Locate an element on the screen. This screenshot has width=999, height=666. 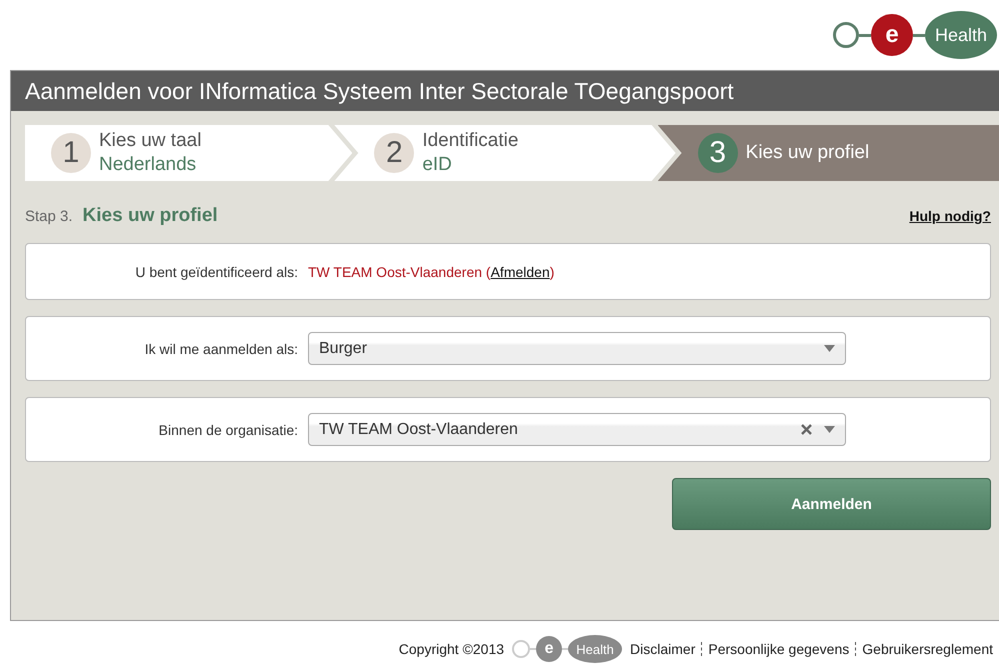
step-number: 1 is located at coordinates (71, 153).